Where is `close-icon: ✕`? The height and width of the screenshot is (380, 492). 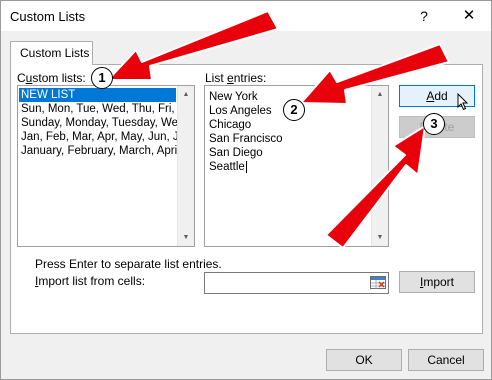 close-icon: ✕ is located at coordinates (469, 15).